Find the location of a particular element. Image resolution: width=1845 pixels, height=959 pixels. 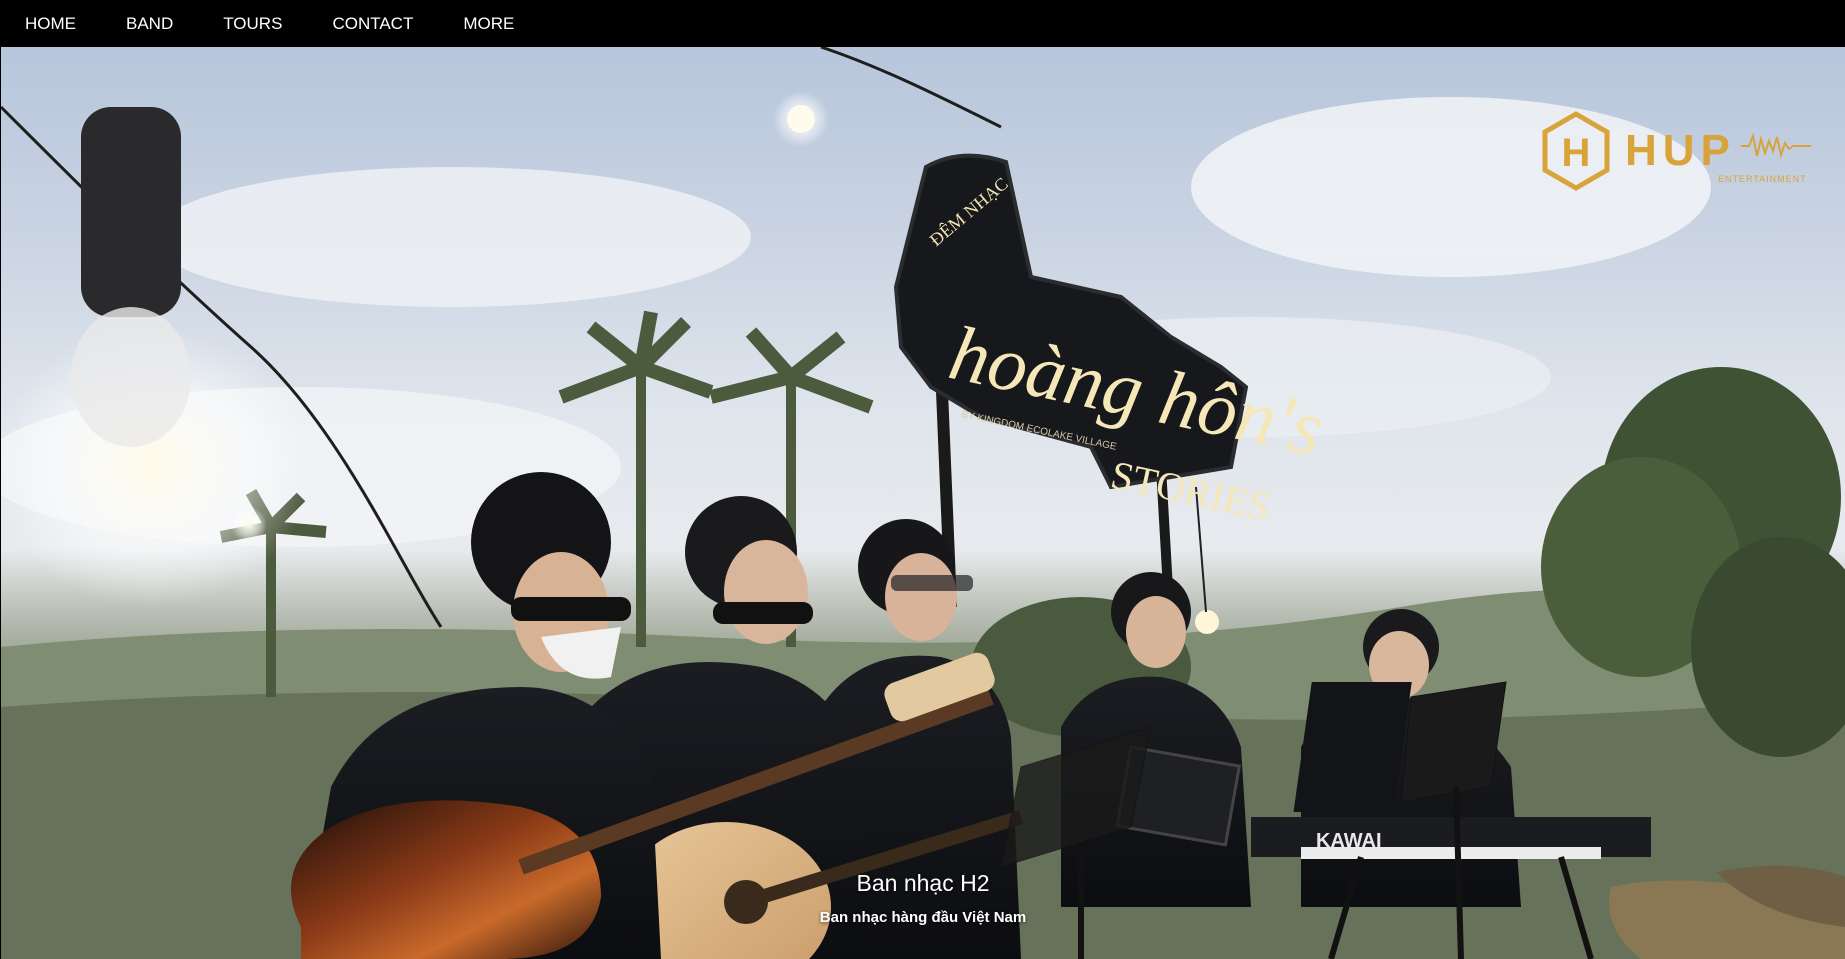

caption-title: Ban nhạc H2 is located at coordinates (923, 883).